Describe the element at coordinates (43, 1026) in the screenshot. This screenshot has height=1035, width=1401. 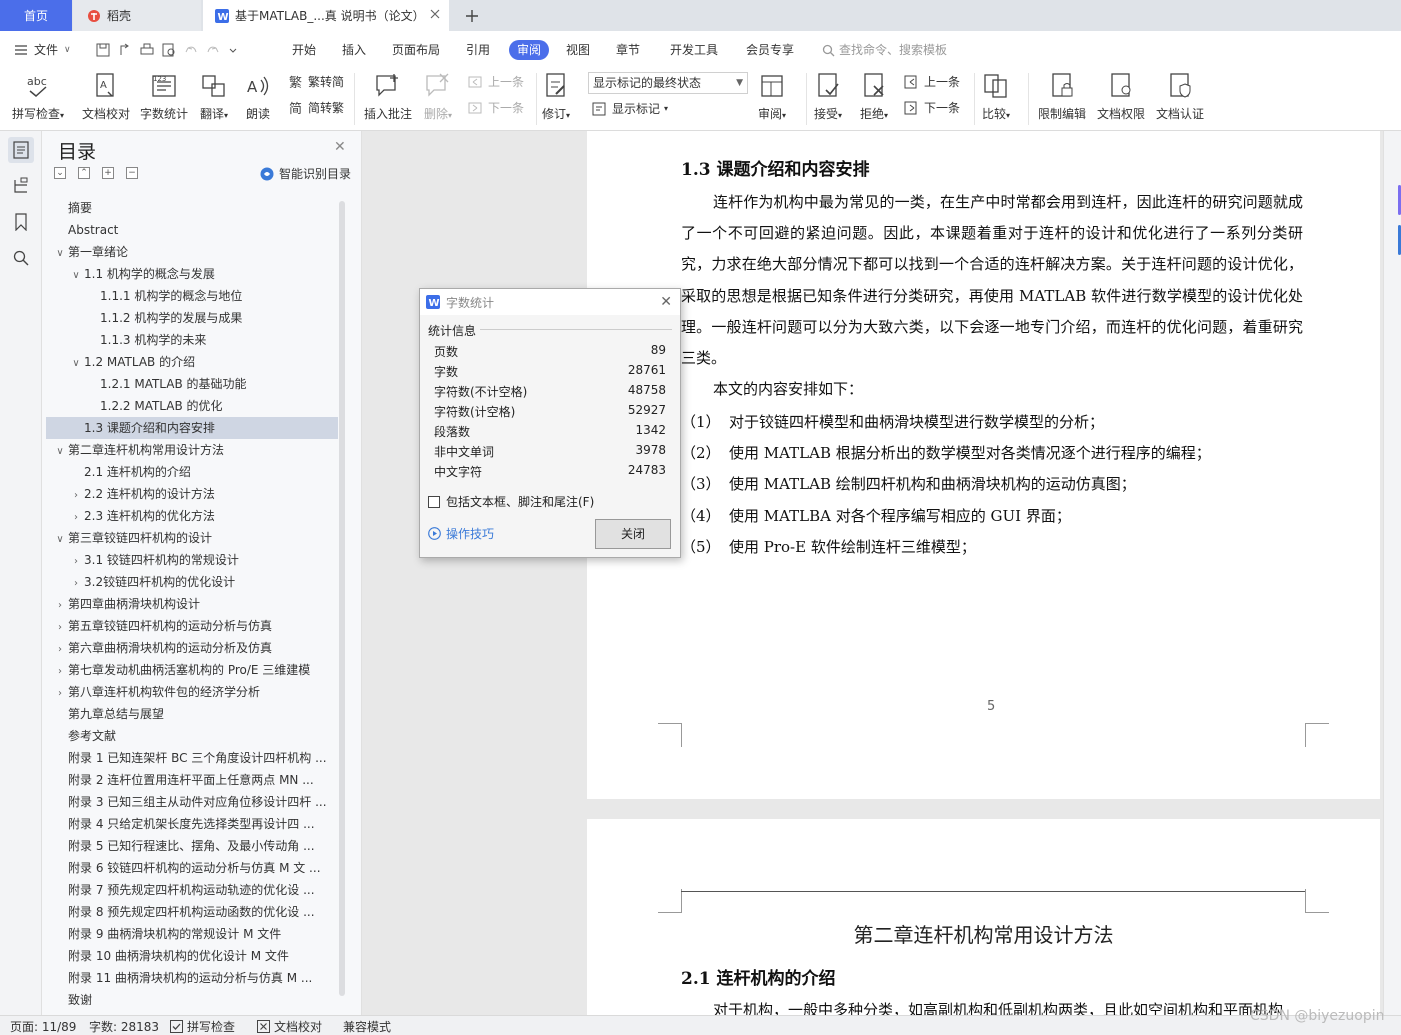
I see `page-indicator: 页面: 11/89` at that location.